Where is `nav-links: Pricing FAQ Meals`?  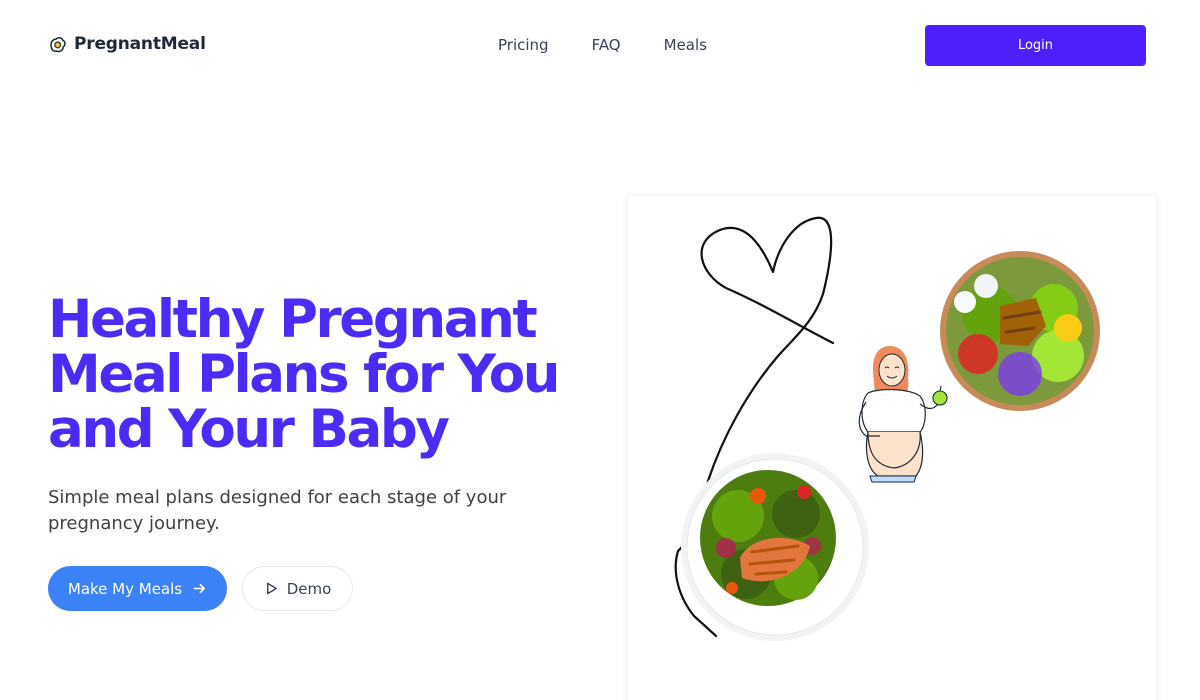 nav-links: Pricing FAQ Meals is located at coordinates (602, 45).